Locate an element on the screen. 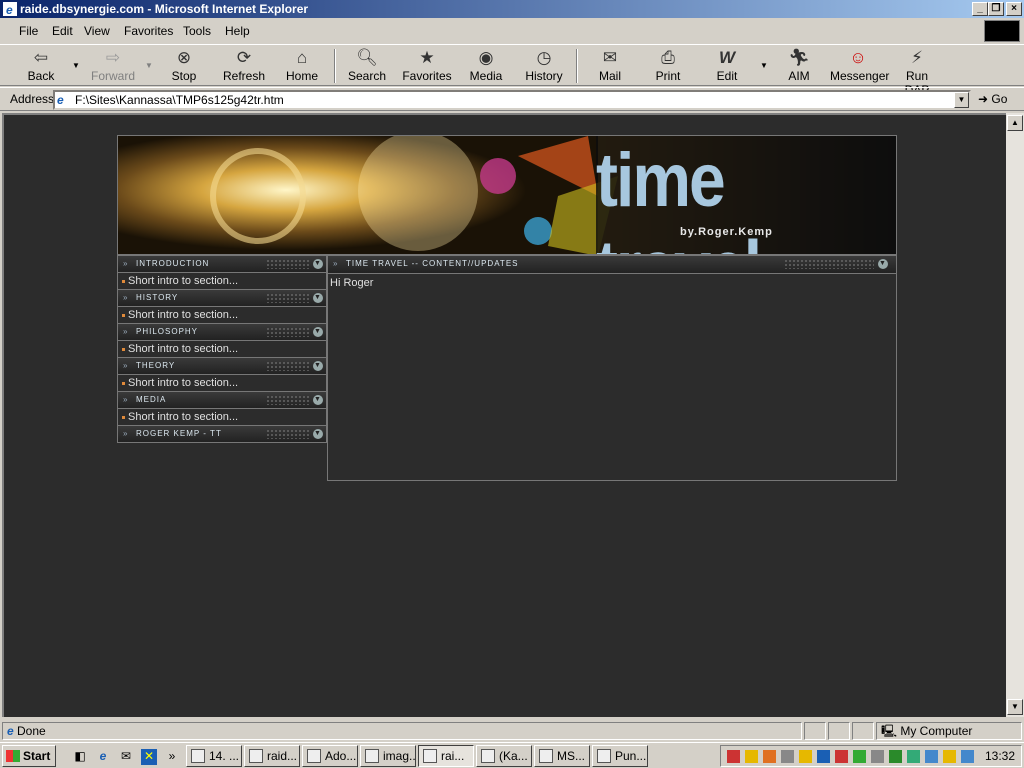  address-input: e F:\Sites\Kannassa\TMP6s125g42tr.htm ▼ is located at coordinates (512, 100).